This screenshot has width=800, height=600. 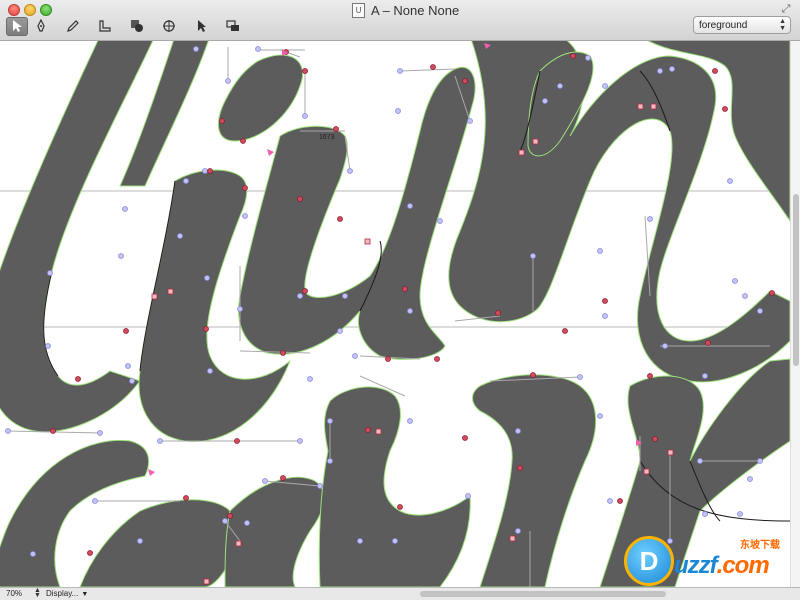 I want to click on zoom-level: 70%, so click(x=14, y=593).